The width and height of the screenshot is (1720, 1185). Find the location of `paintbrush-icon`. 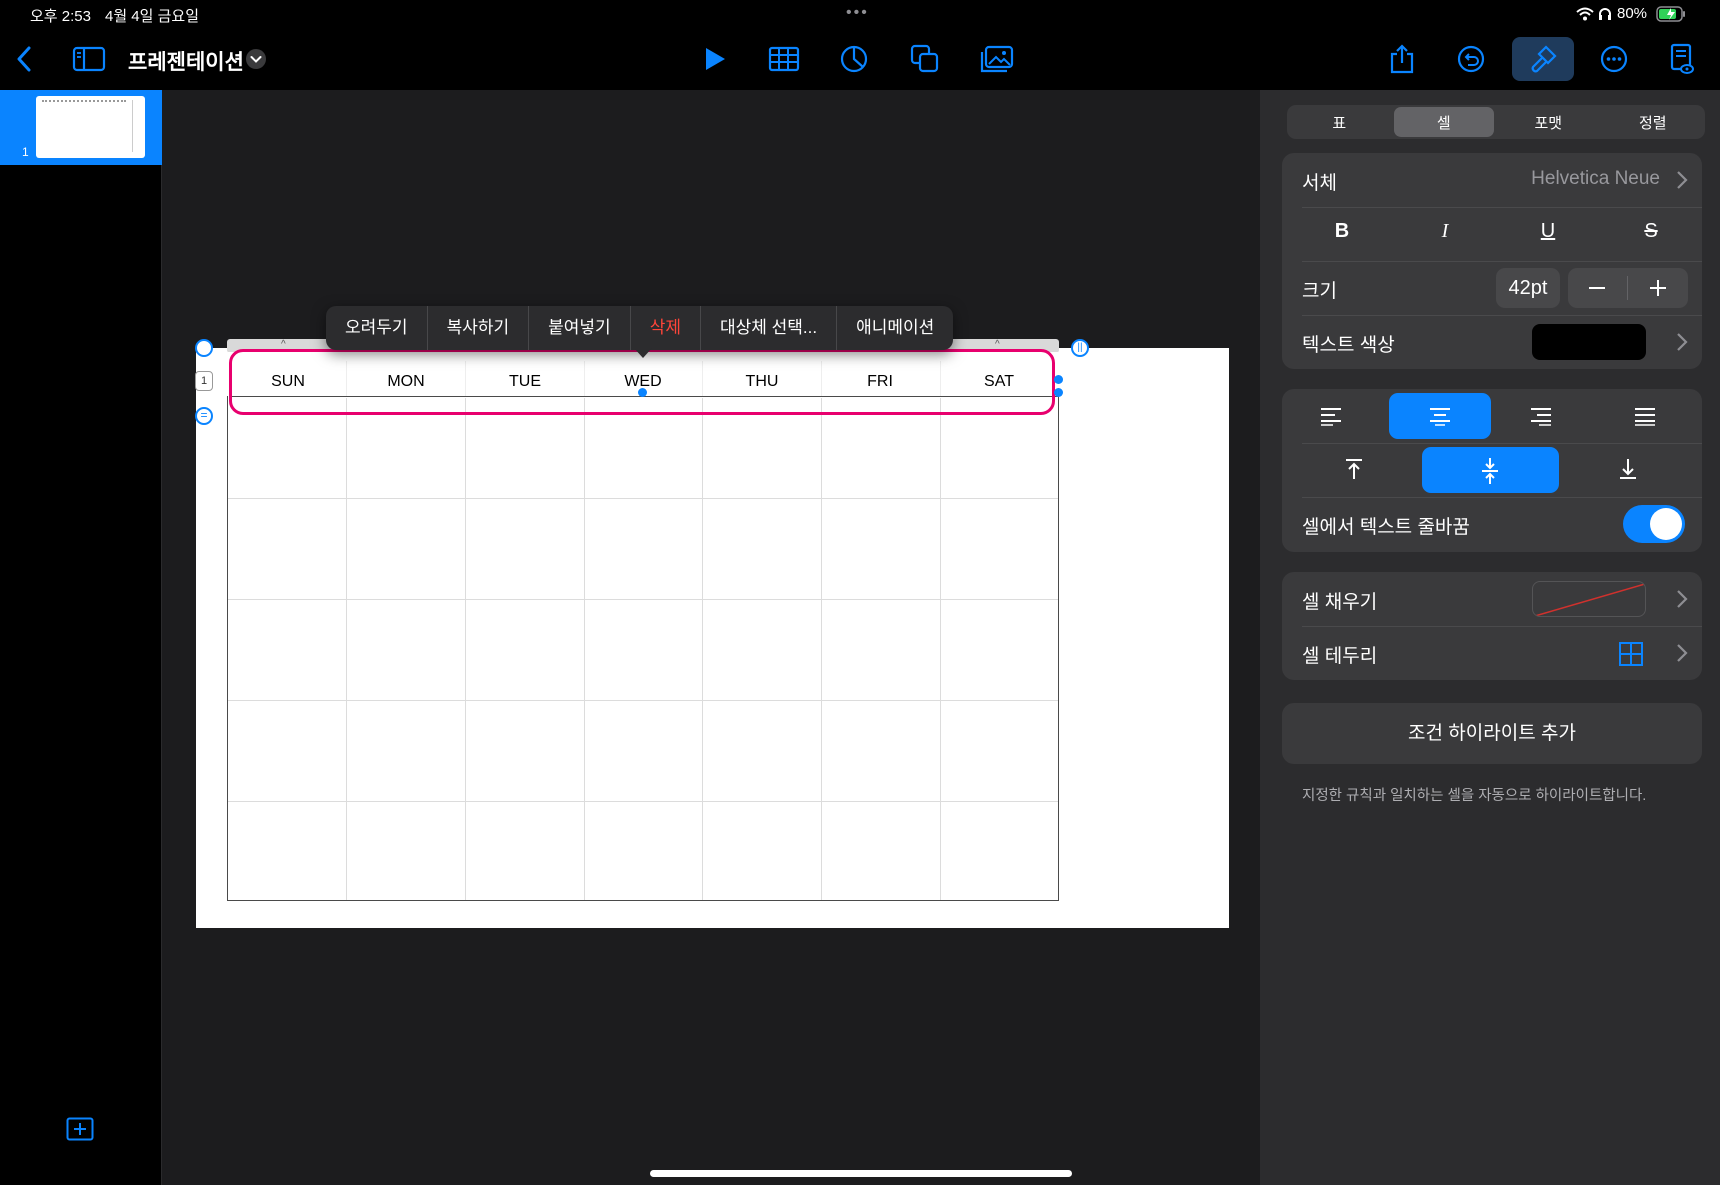

paintbrush-icon is located at coordinates (1544, 59).